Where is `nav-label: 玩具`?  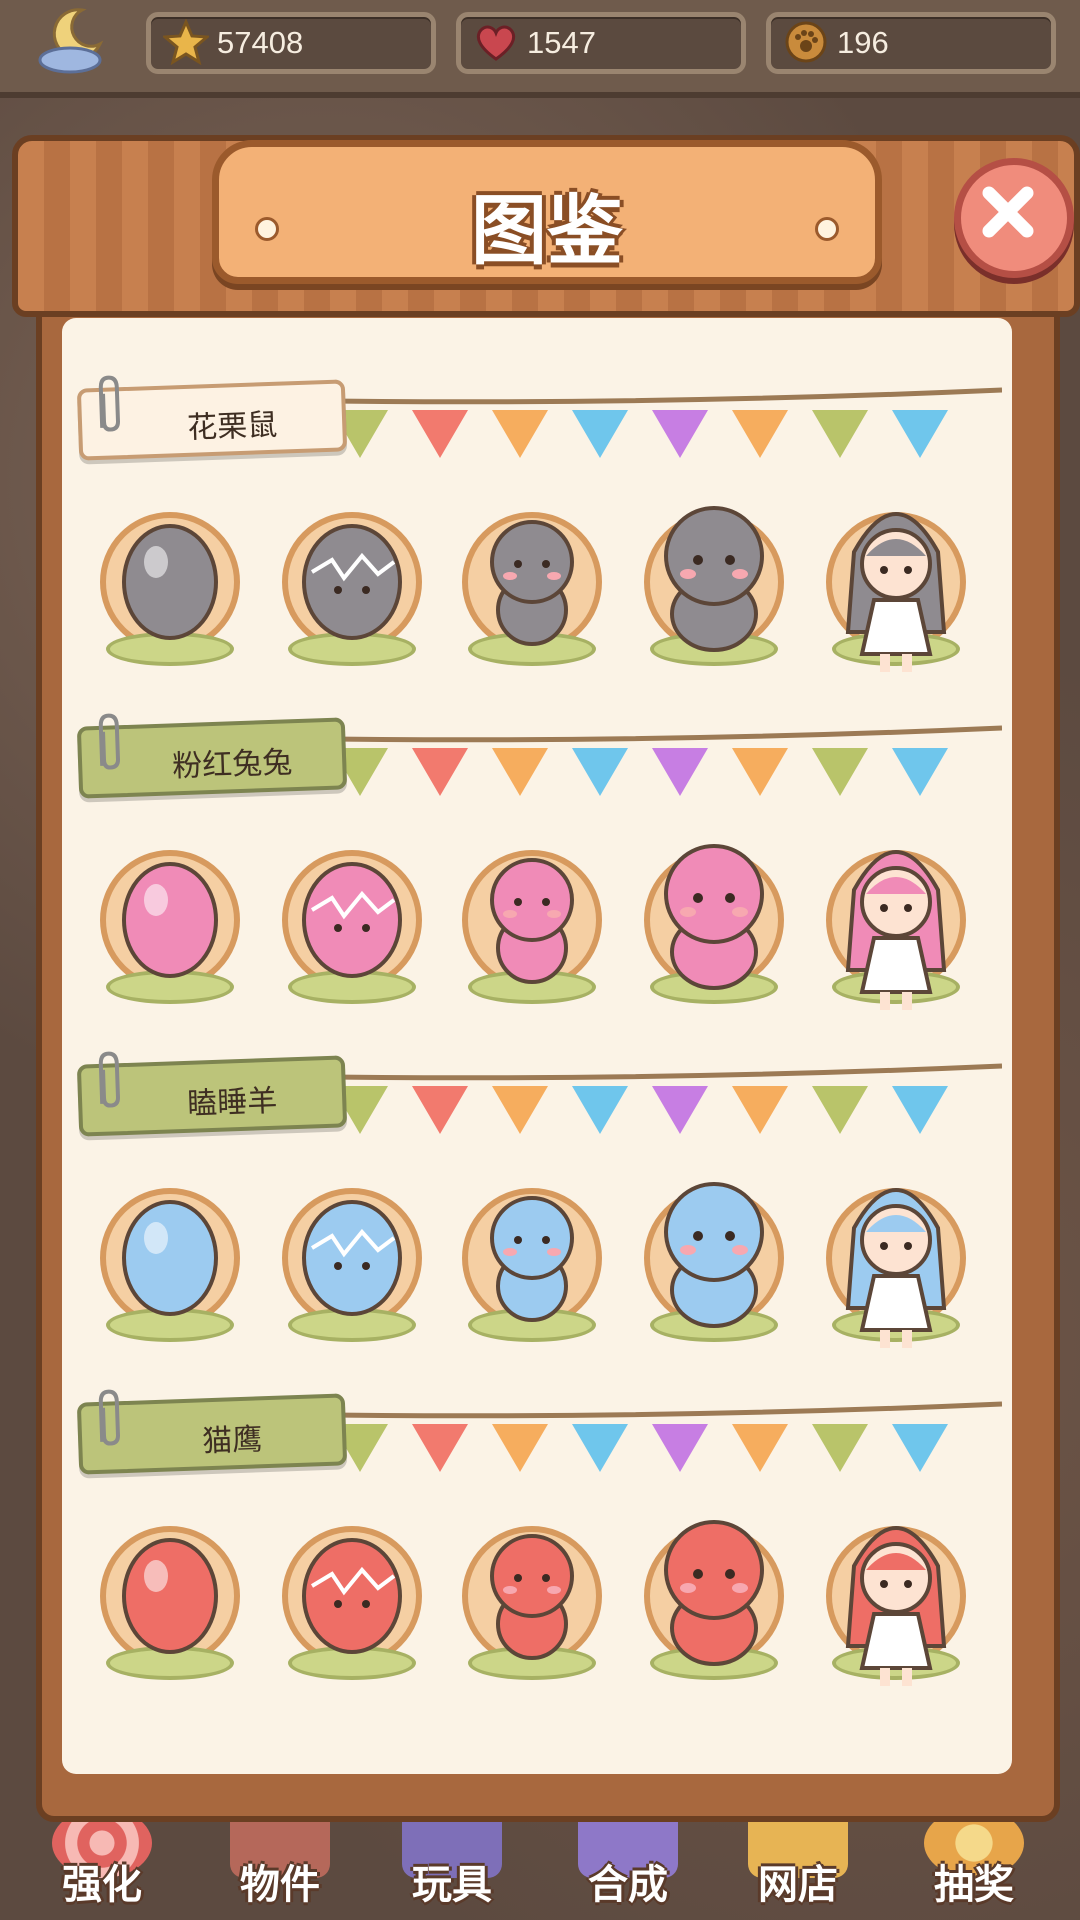 nav-label: 玩具 is located at coordinates (452, 1885).